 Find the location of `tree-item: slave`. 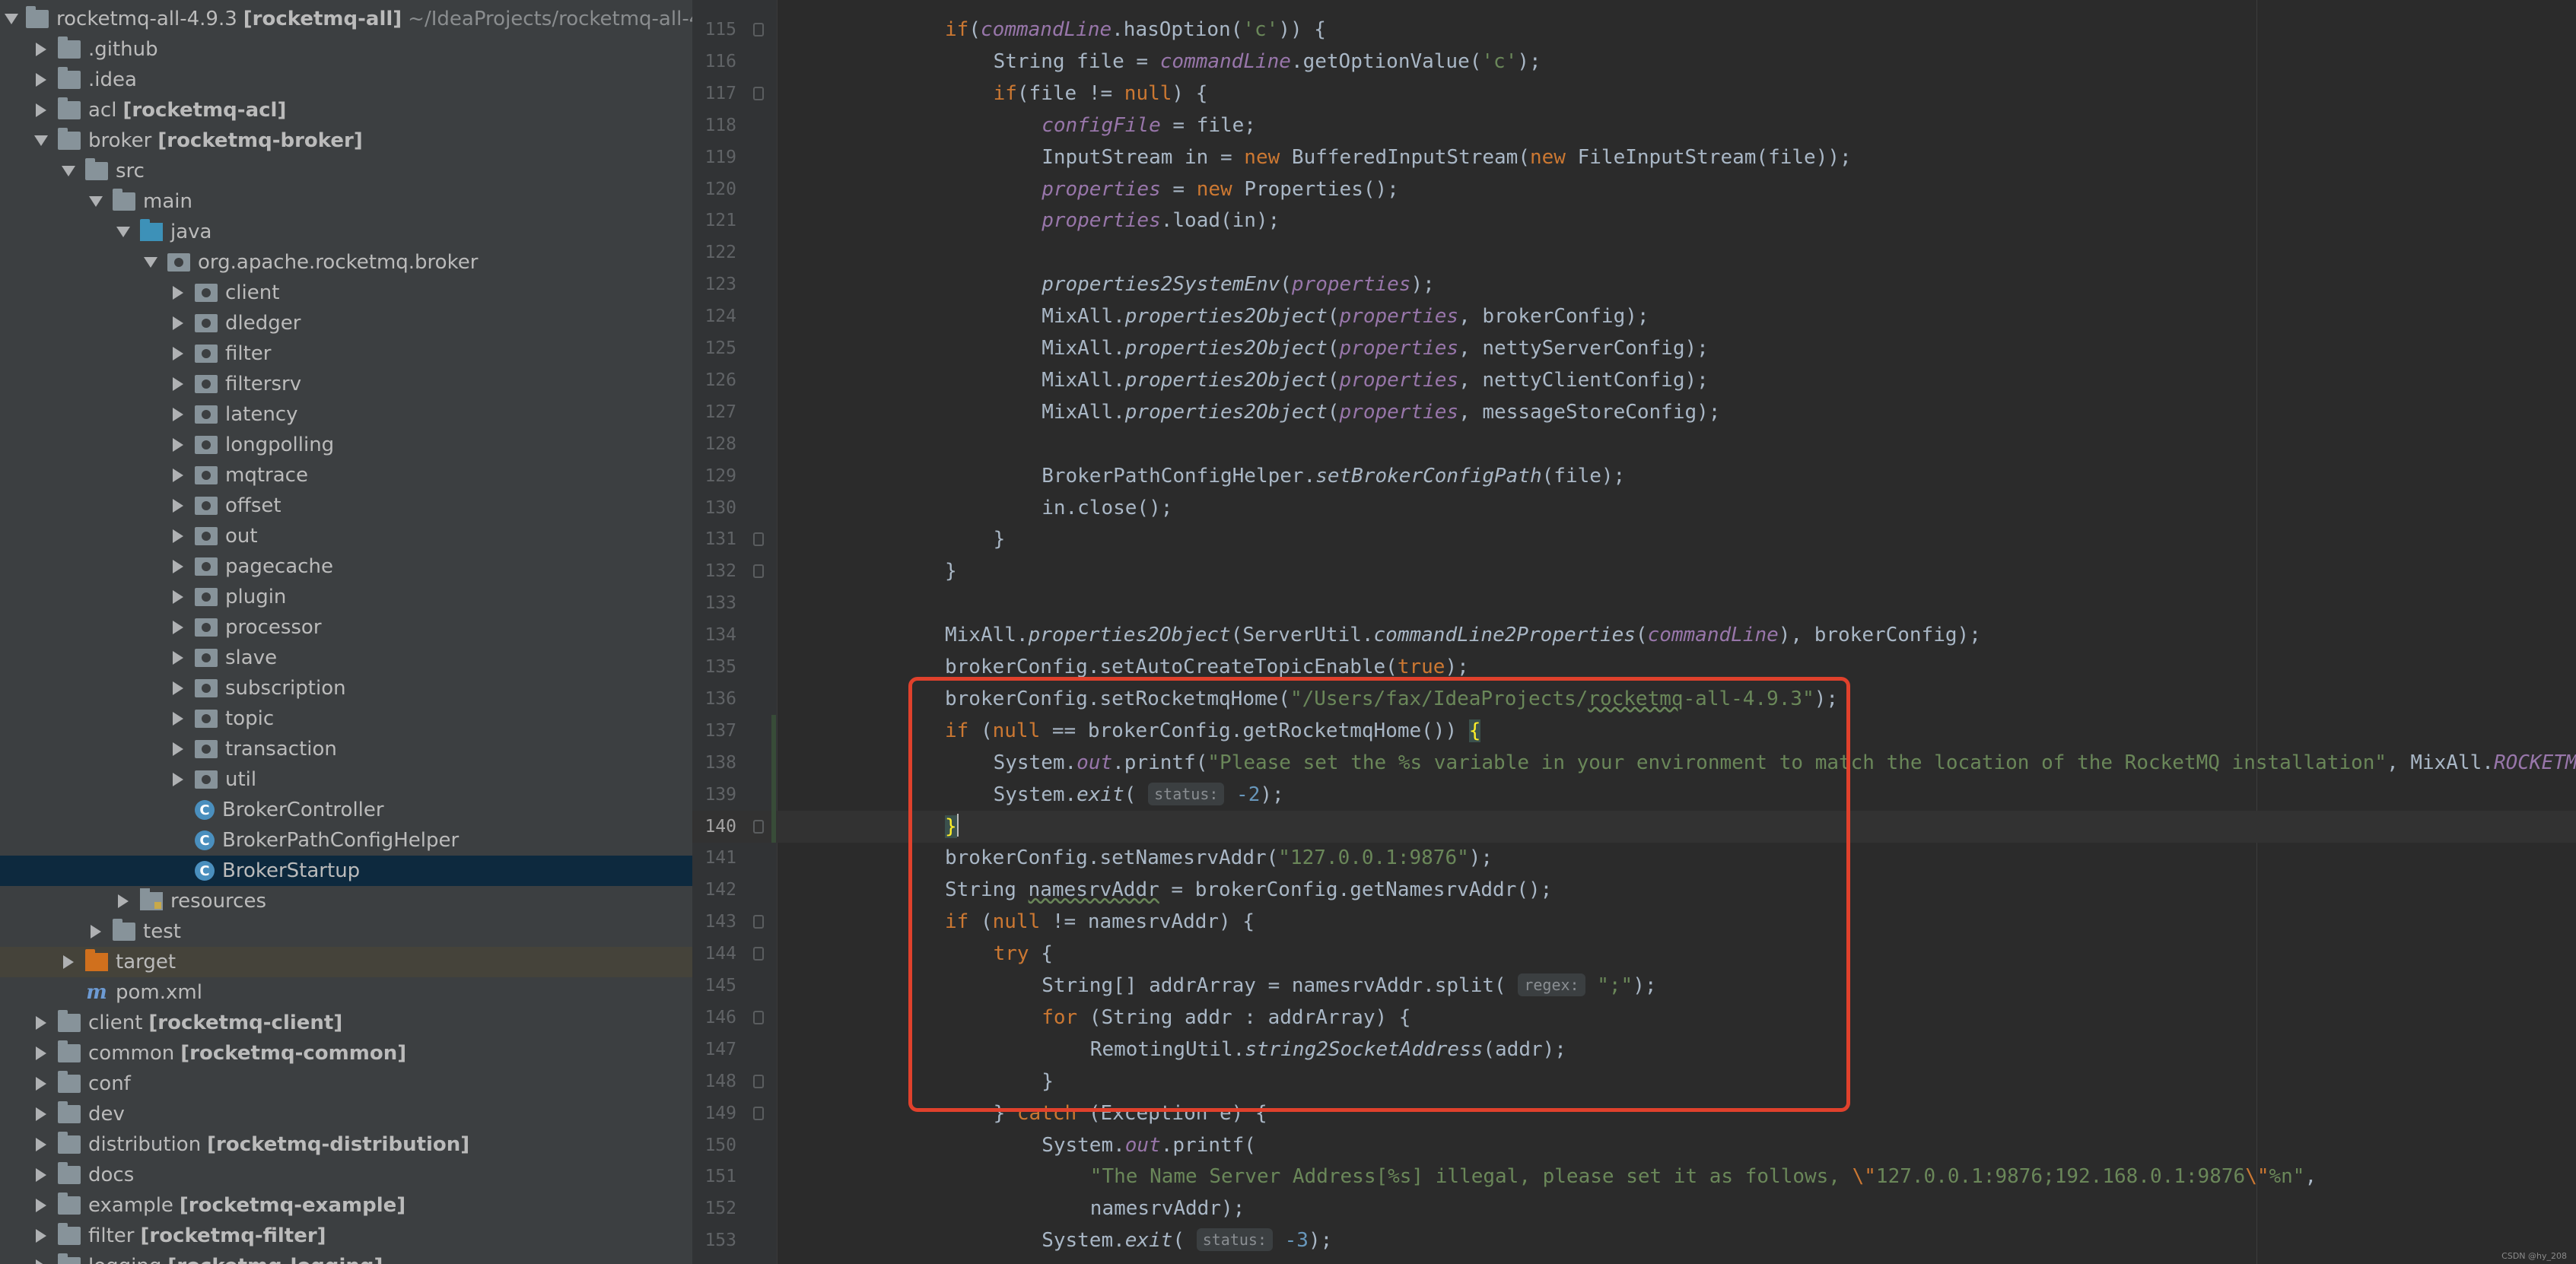

tree-item: slave is located at coordinates (346, 658).